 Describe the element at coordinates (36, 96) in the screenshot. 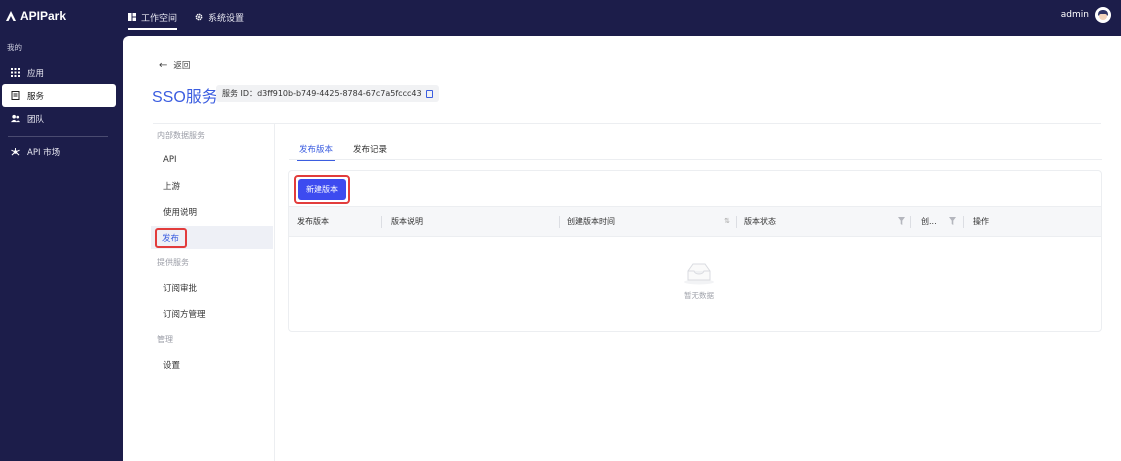

I see `sidebar-item-label: 服务` at that location.